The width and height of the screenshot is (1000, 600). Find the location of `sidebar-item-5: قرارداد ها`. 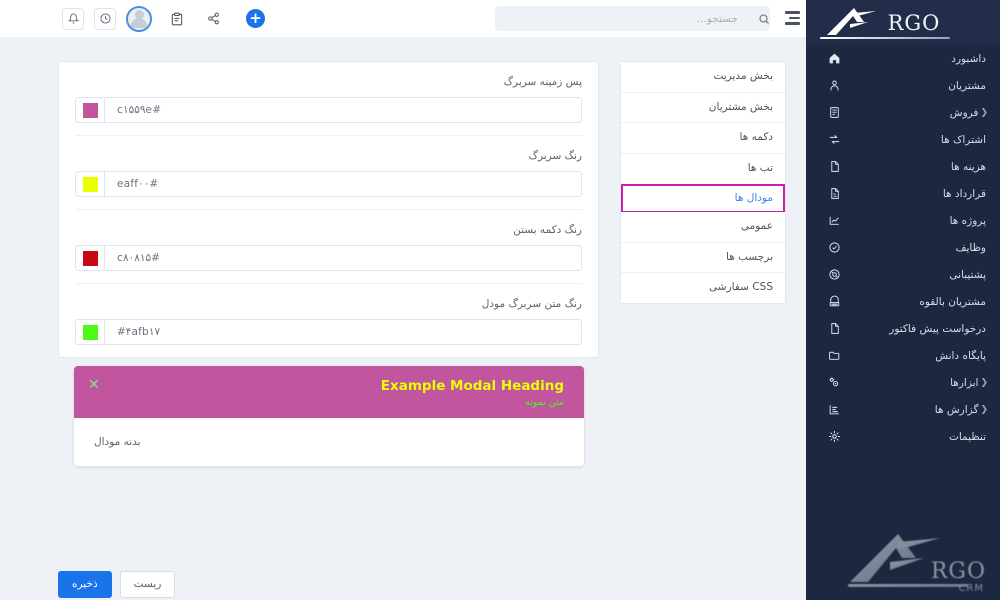

sidebar-item-5: قرارداد ها is located at coordinates (903, 193).